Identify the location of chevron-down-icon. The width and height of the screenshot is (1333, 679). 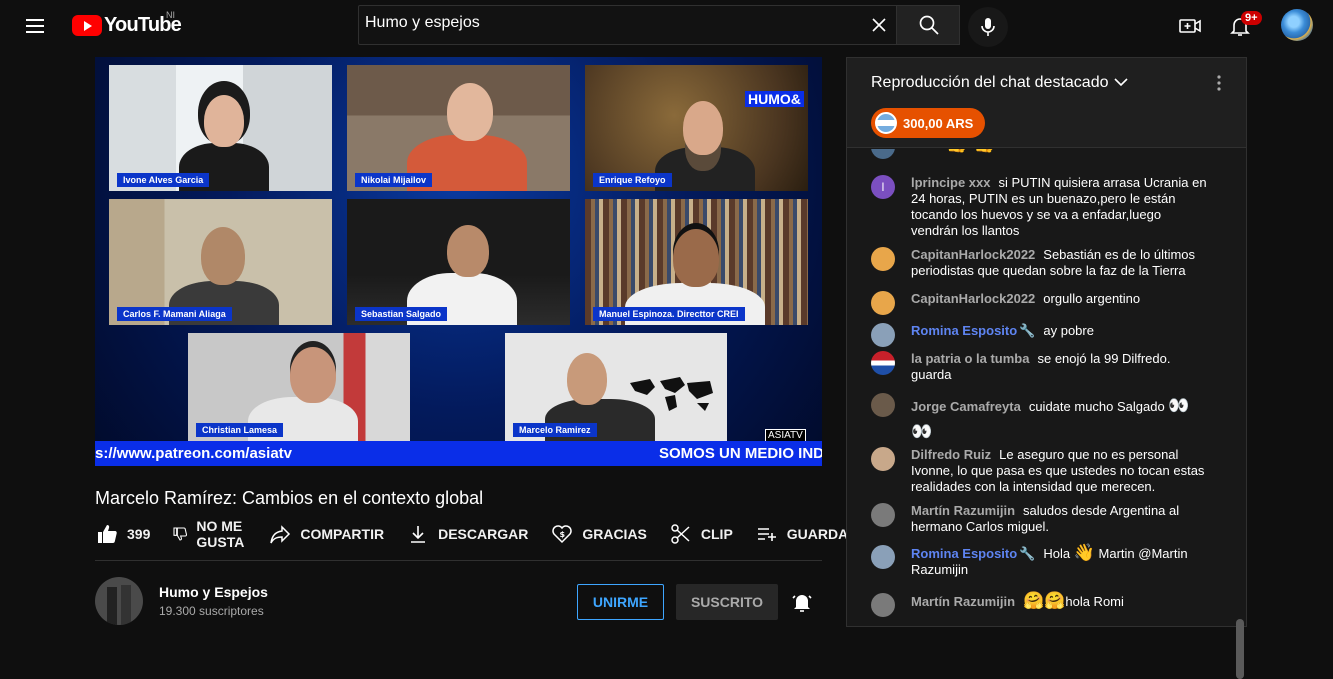
(1121, 82).